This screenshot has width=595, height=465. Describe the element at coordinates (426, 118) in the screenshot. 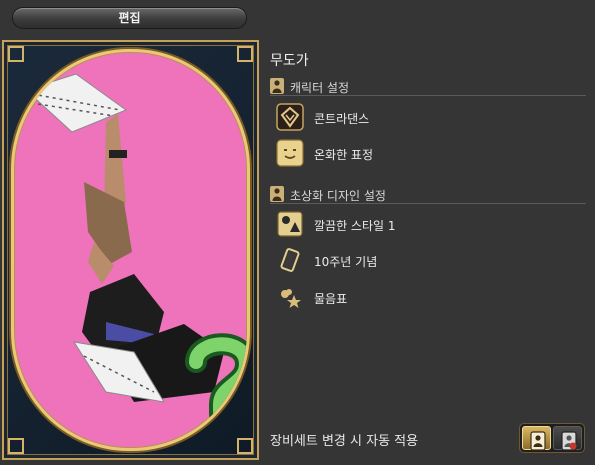

I see `pose-setting-item: 콘트라댄스` at that location.